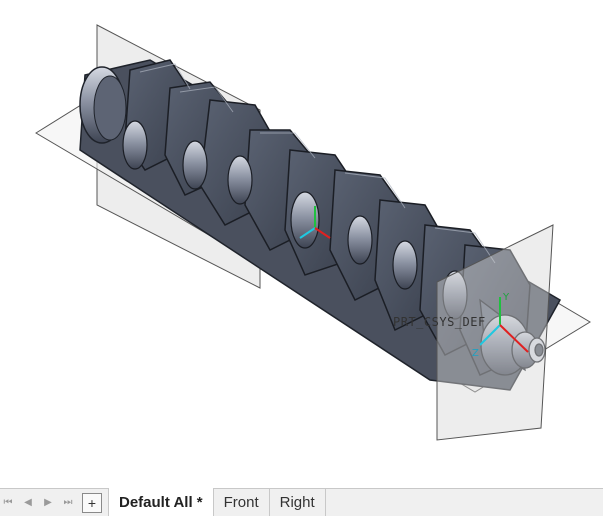 Image resolution: width=603 pixels, height=516 pixels. What do you see at coordinates (68, 503) in the screenshot?
I see `last-tab-icon: ⏭` at bounding box center [68, 503].